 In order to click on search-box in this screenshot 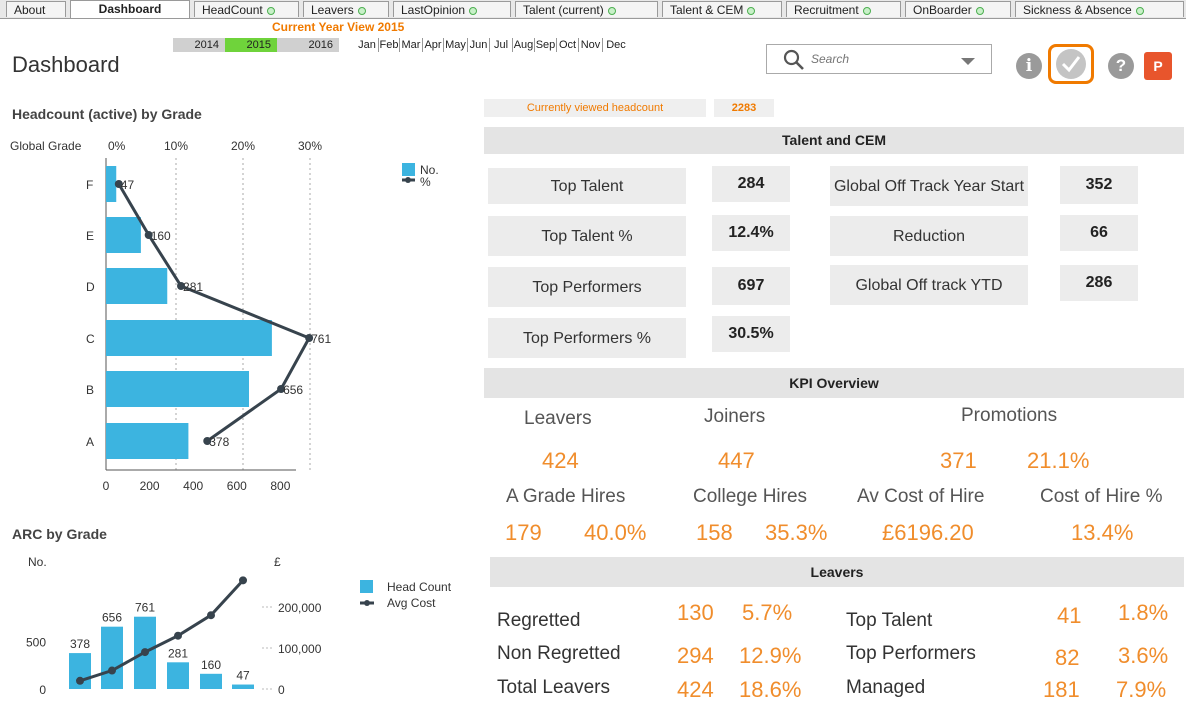, I will do `click(879, 59)`.